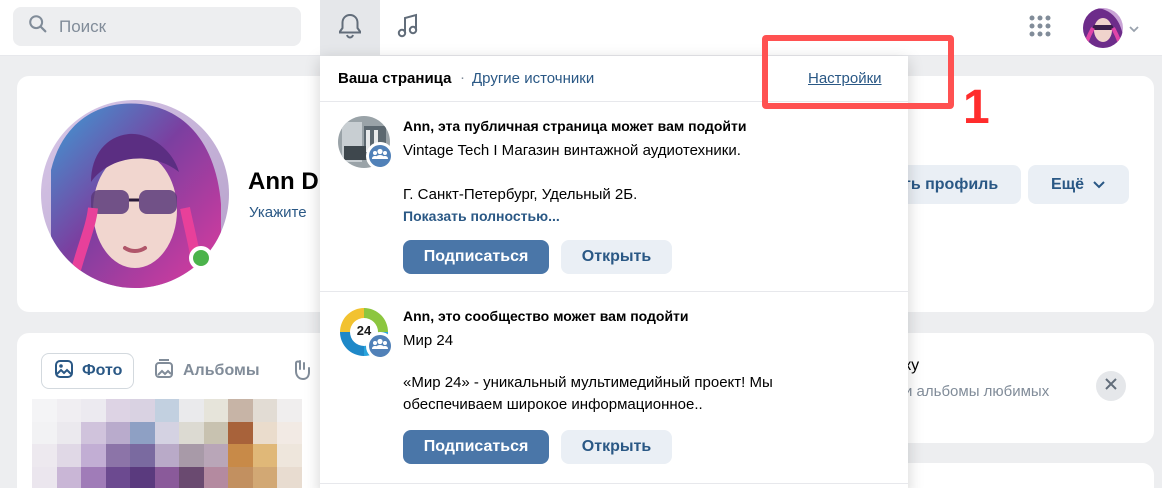 The image size is (1162, 488). I want to click on close-icon, so click(1111, 386).